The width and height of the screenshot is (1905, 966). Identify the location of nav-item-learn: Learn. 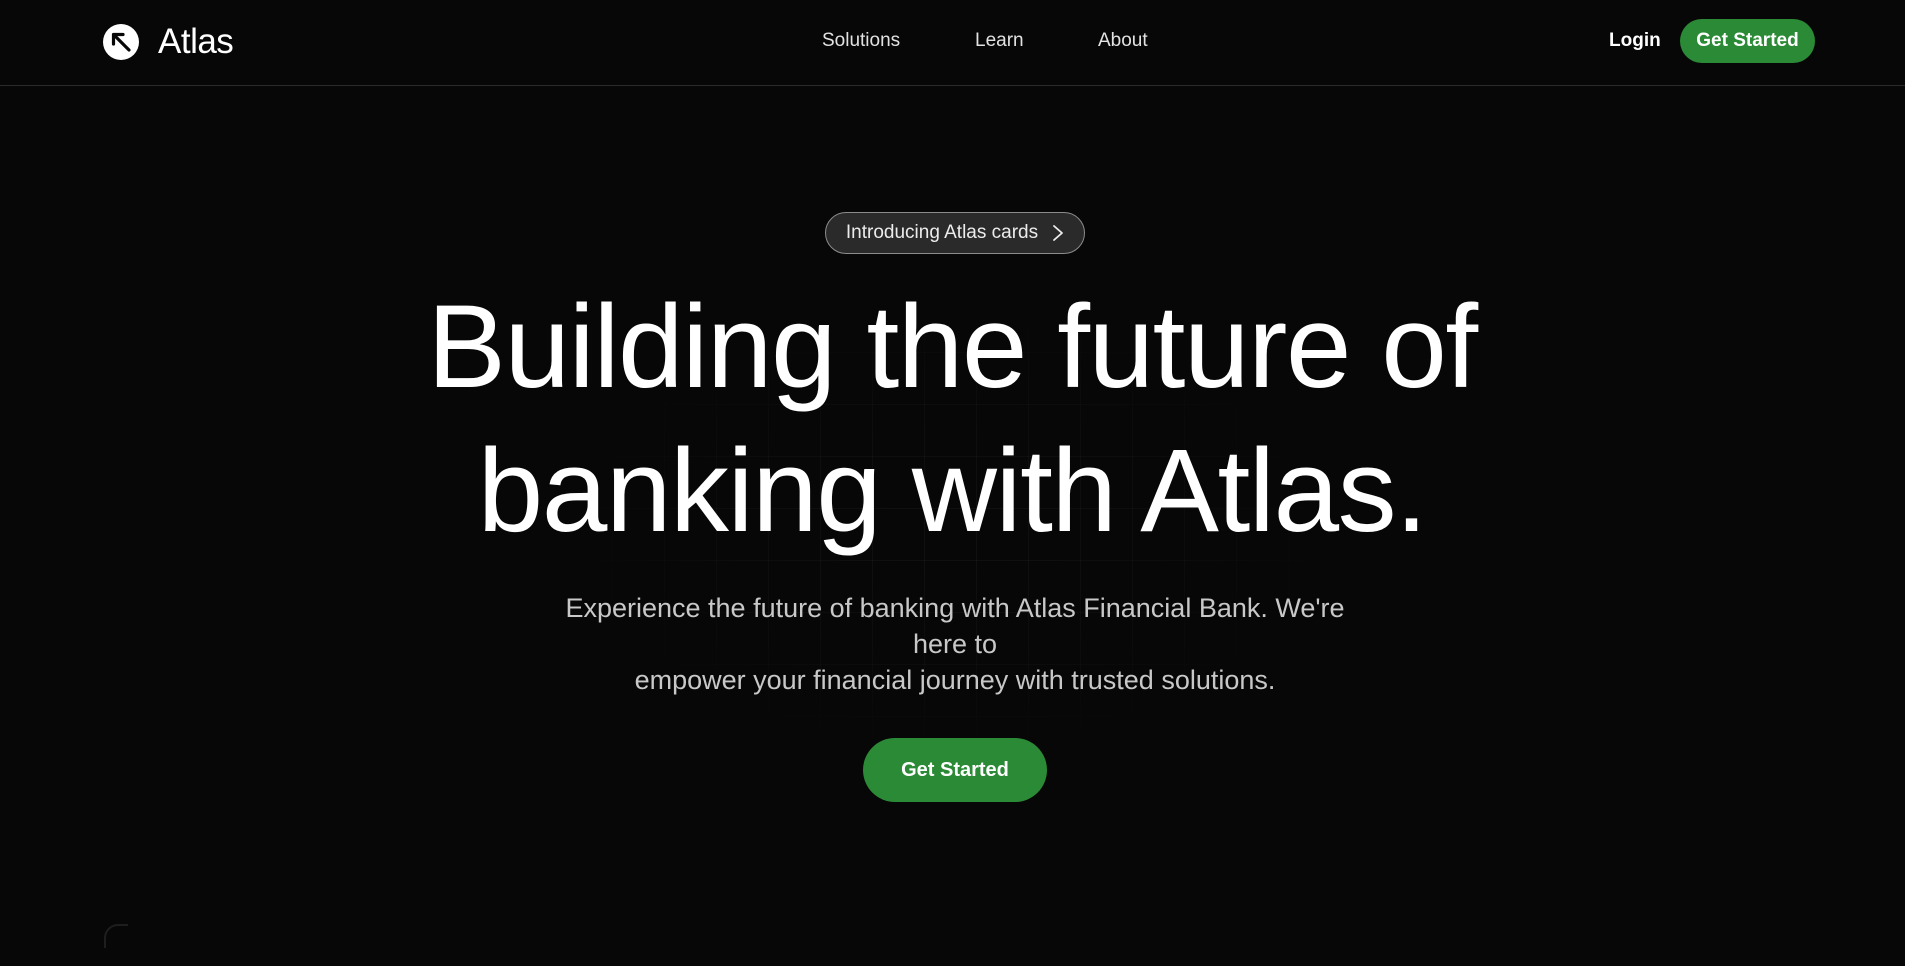
(999, 41).